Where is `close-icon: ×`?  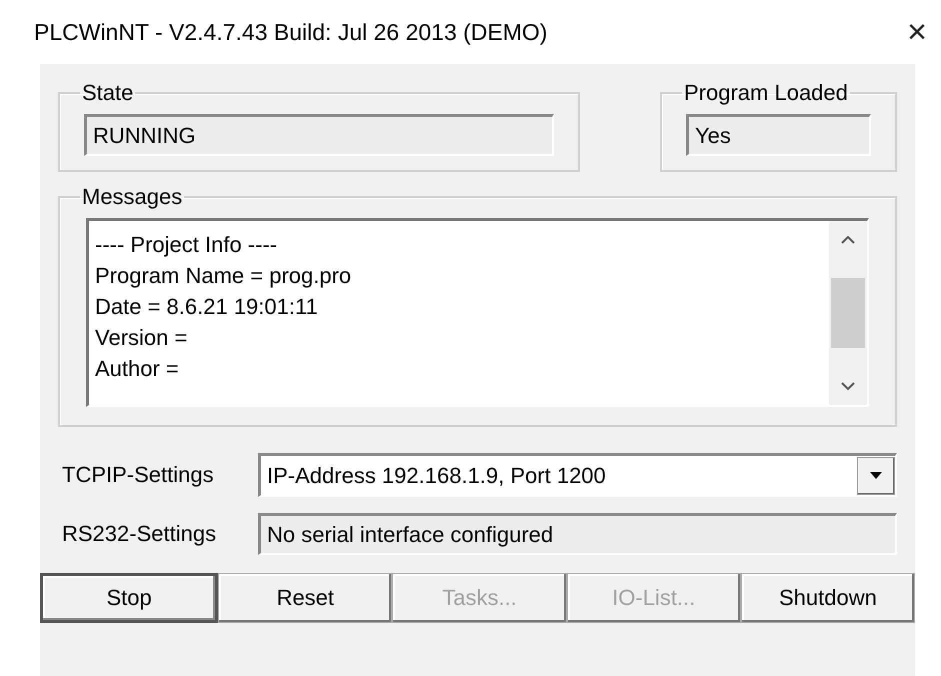 close-icon: × is located at coordinates (917, 32).